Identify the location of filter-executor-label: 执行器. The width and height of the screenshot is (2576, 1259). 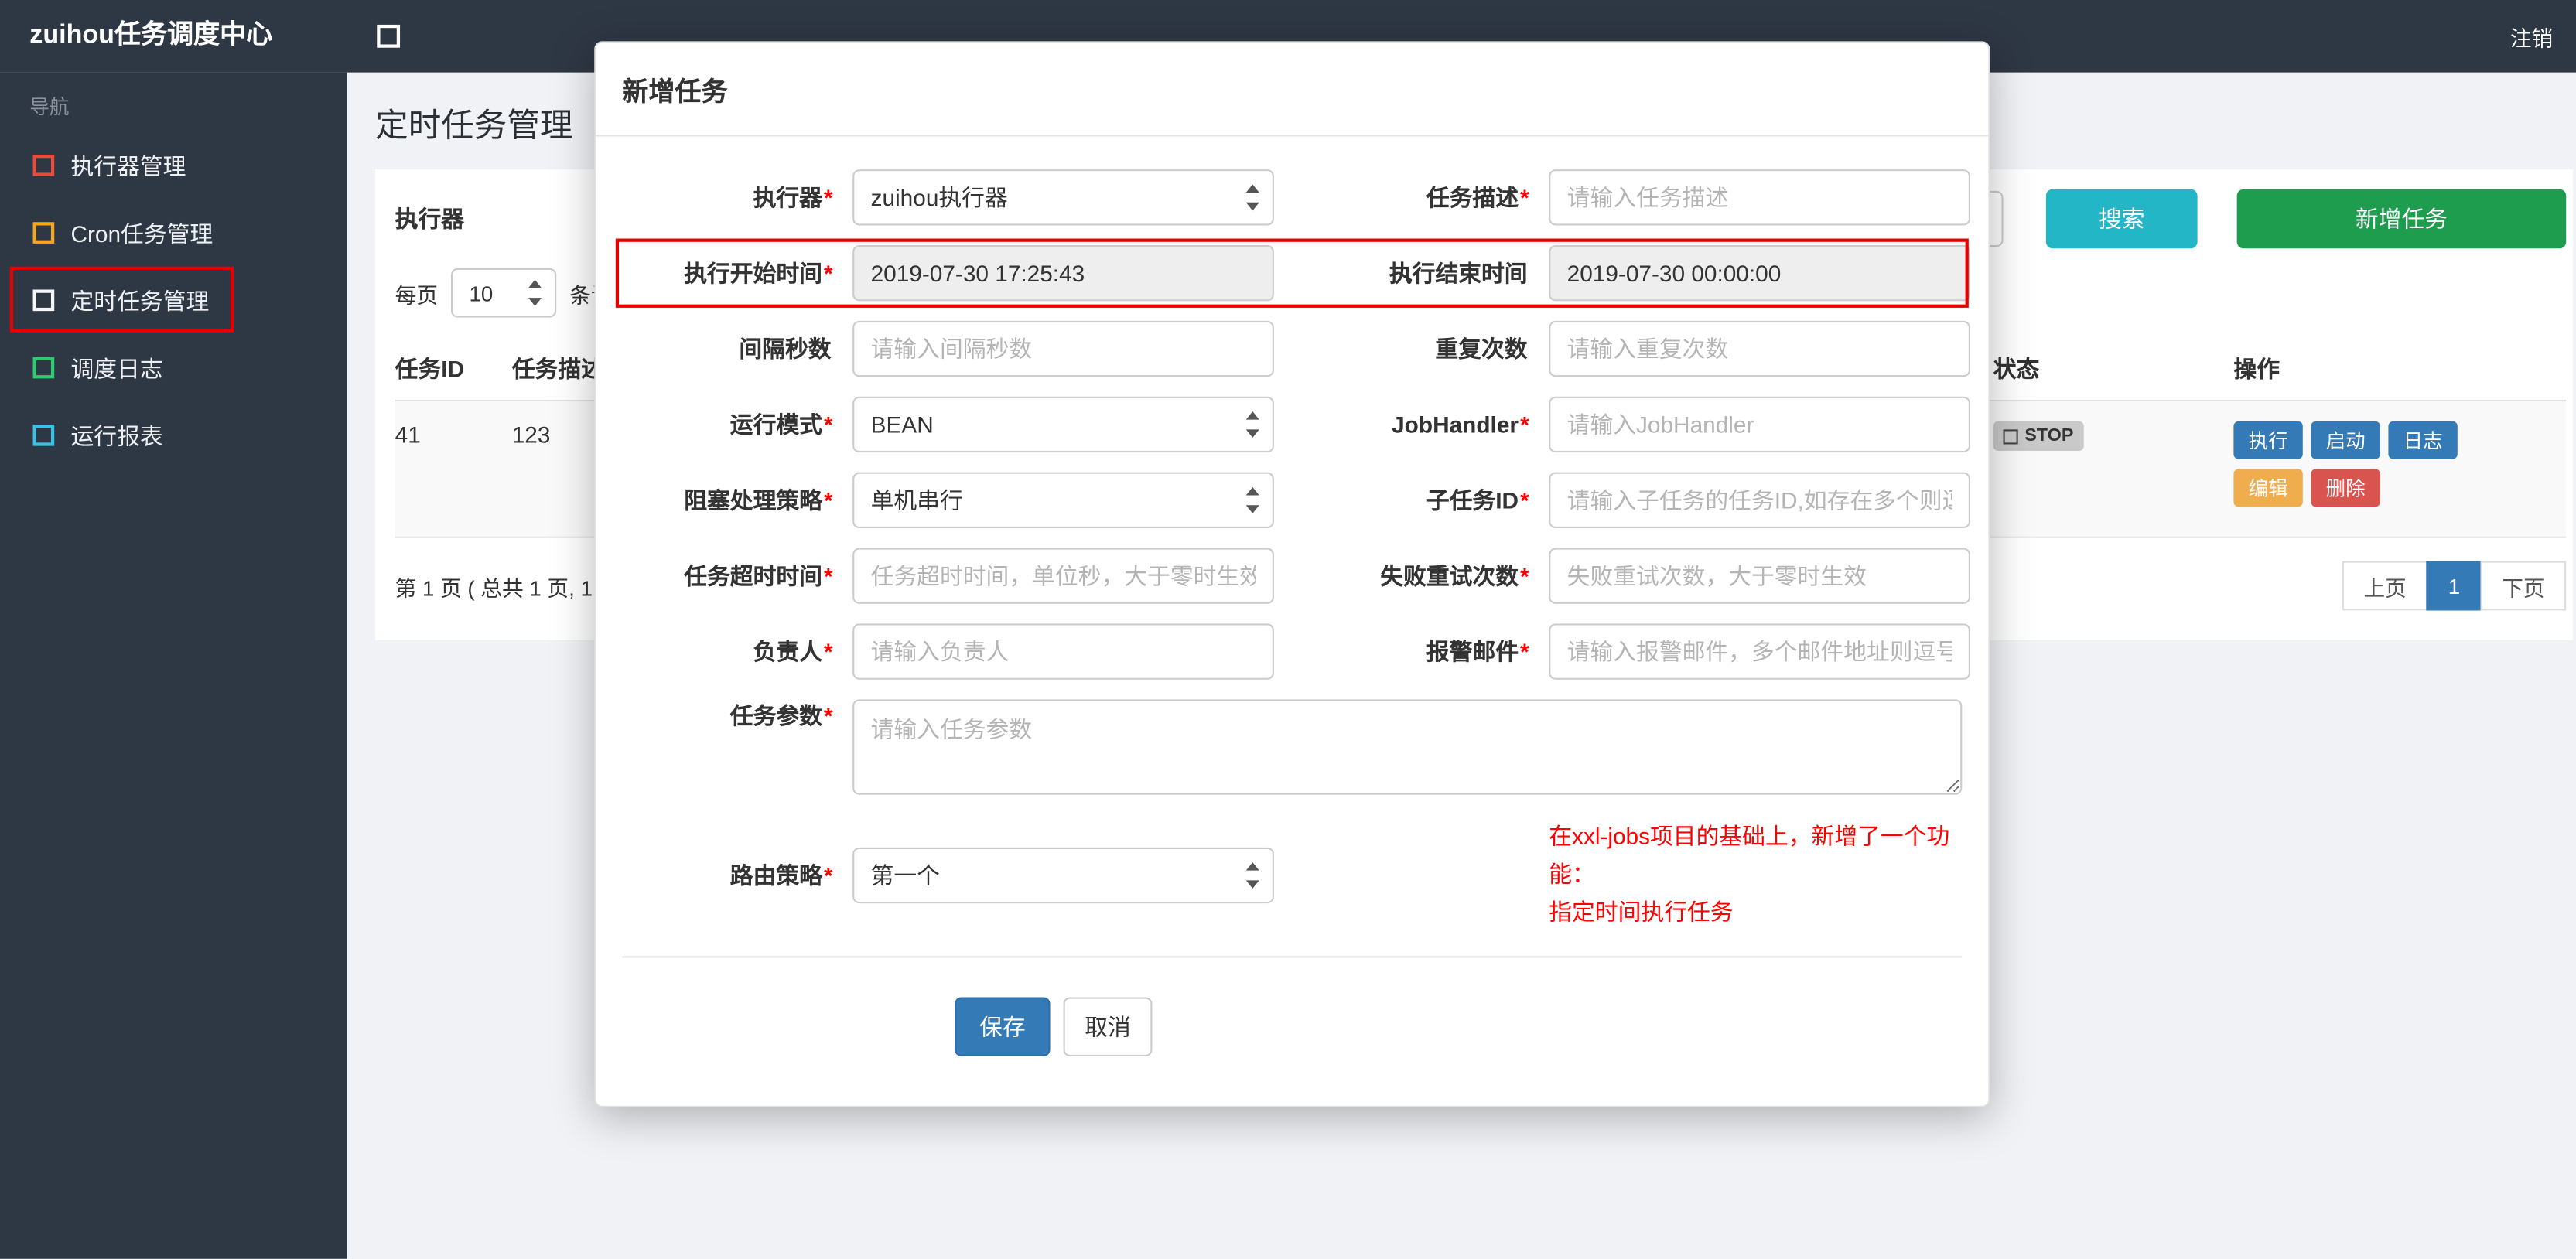
(430, 219).